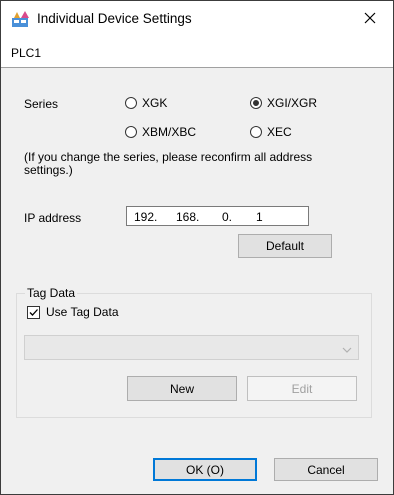 Image resolution: width=394 pixels, height=495 pixels. What do you see at coordinates (292, 103) in the screenshot?
I see `radio-label: XGI/XGR` at bounding box center [292, 103].